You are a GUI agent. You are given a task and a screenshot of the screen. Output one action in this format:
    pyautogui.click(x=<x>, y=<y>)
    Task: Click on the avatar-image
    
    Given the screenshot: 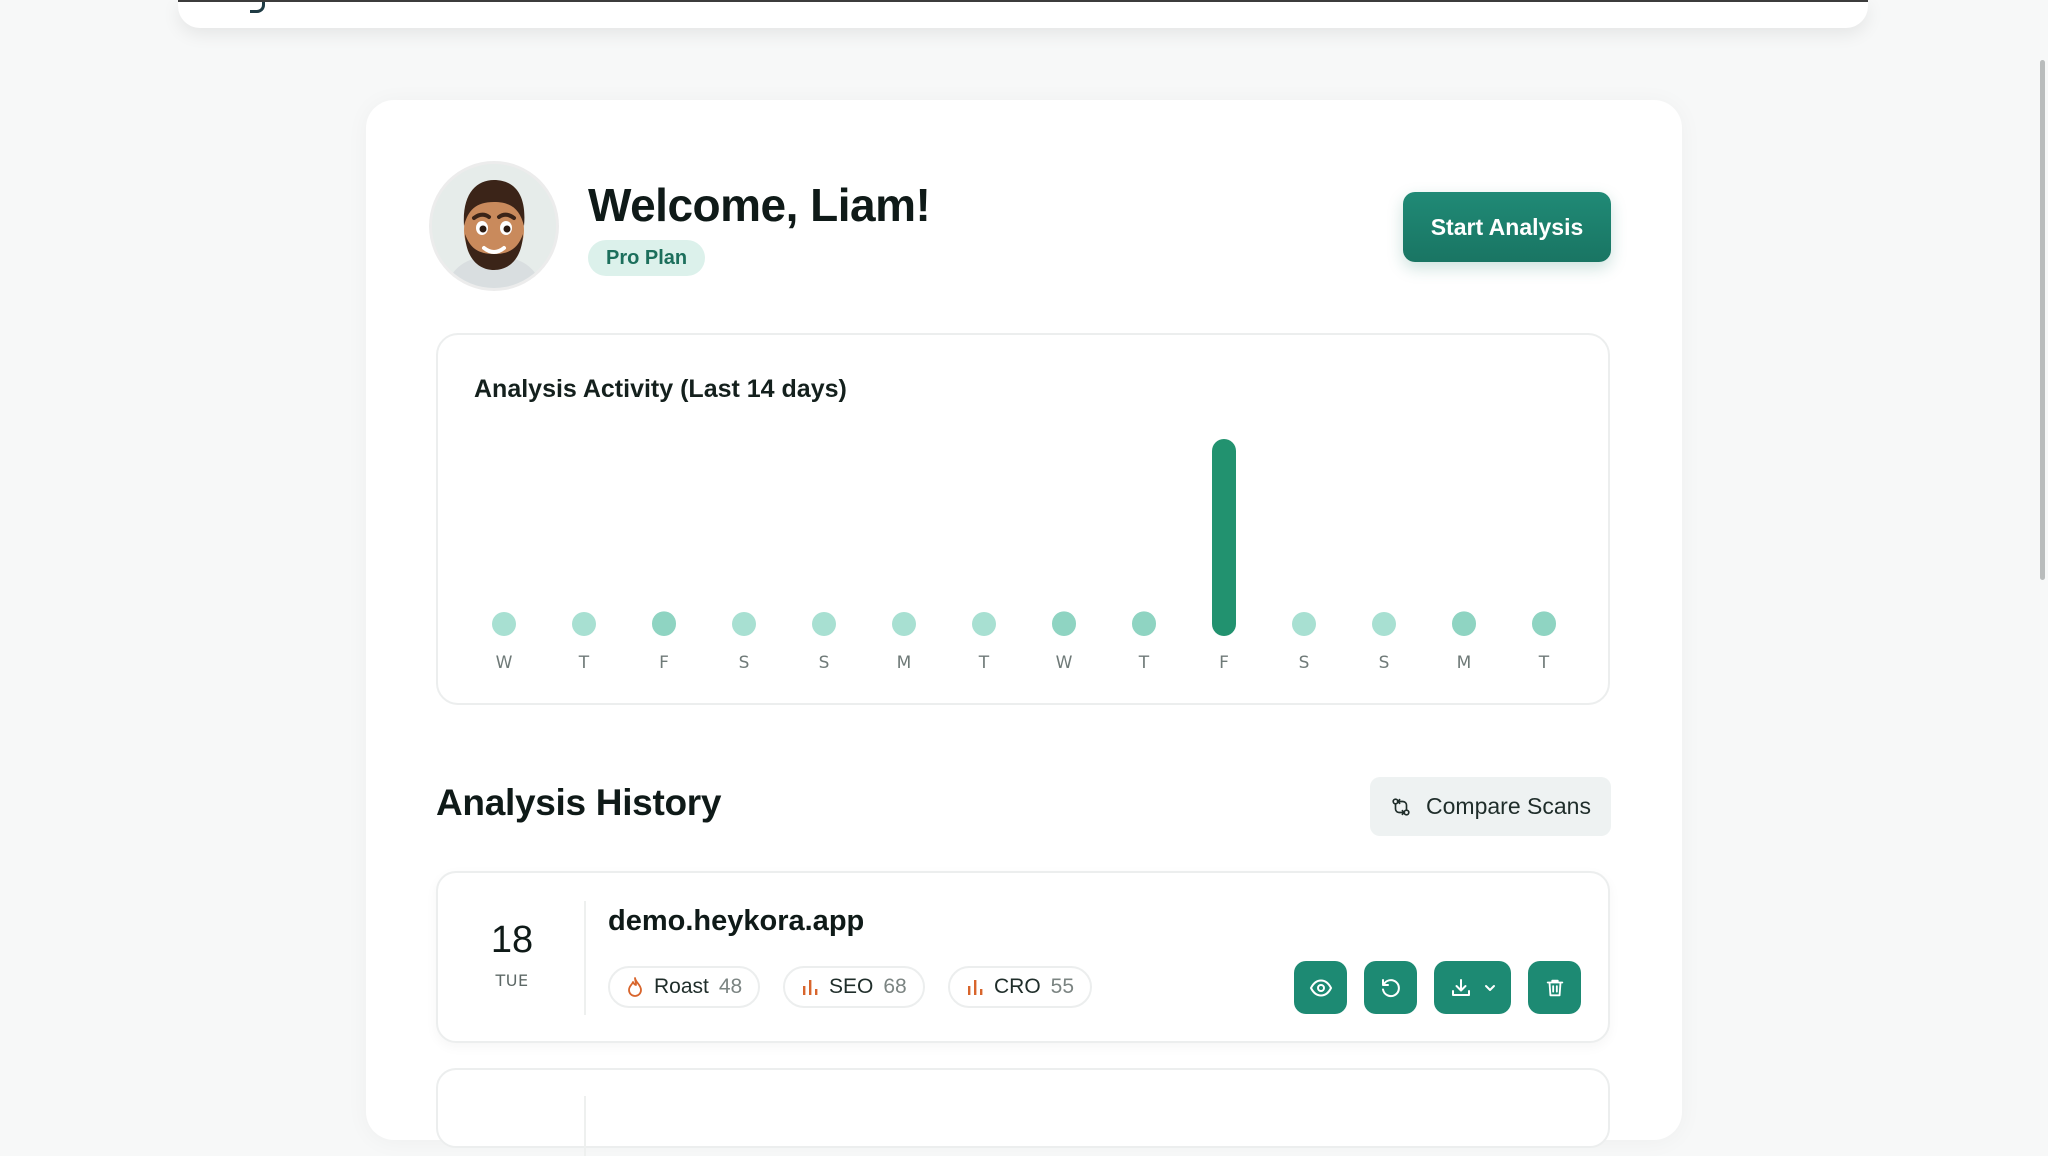 What is the action you would take?
    pyautogui.click(x=494, y=226)
    